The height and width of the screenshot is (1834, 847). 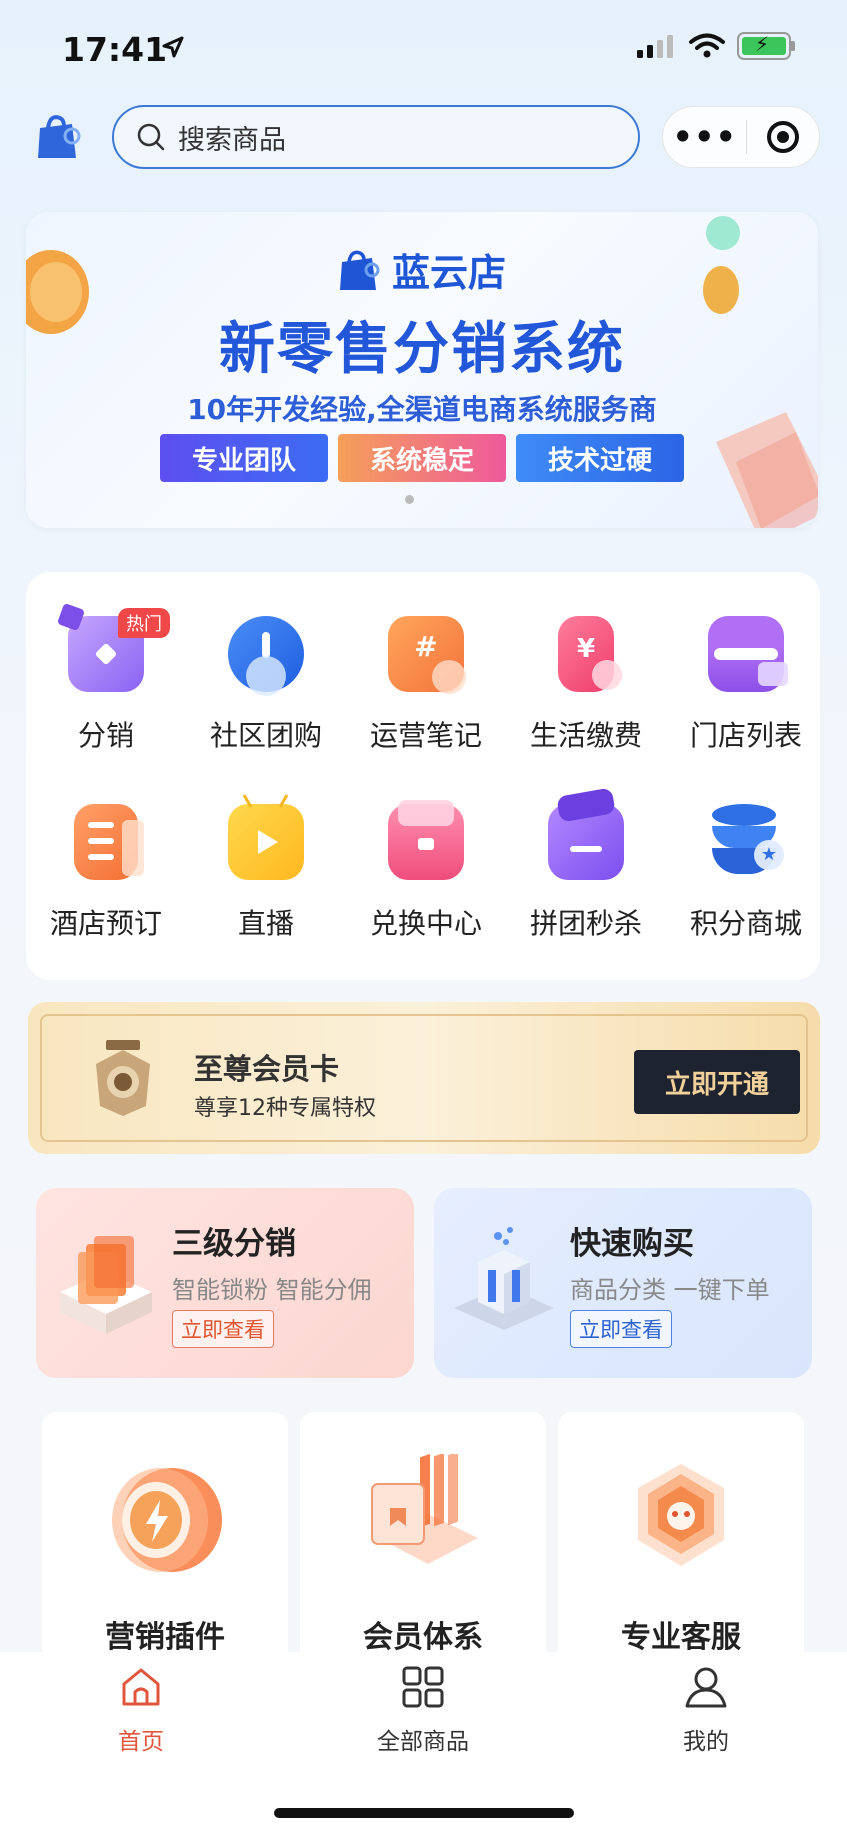 What do you see at coordinates (448, 273) in the screenshot?
I see `brand-name: 蓝云店` at bounding box center [448, 273].